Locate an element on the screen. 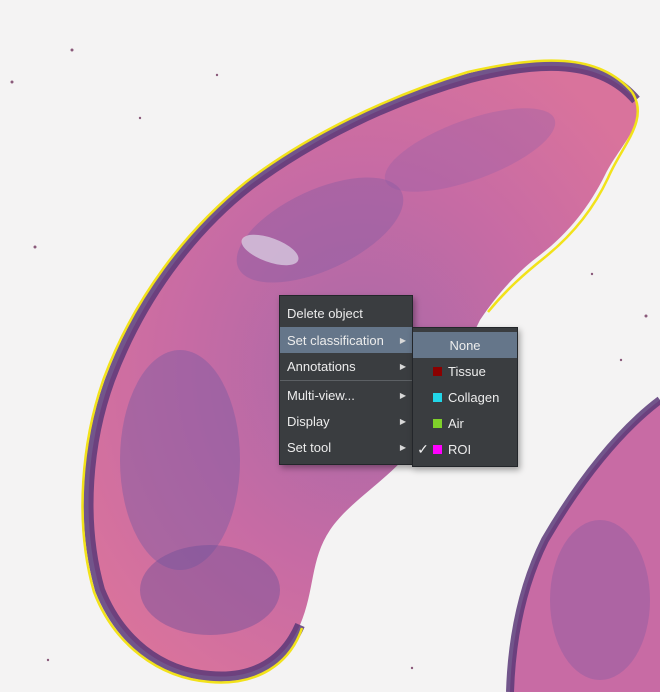 The image size is (660, 692). menu-item-label: Tissue is located at coordinates (467, 371).